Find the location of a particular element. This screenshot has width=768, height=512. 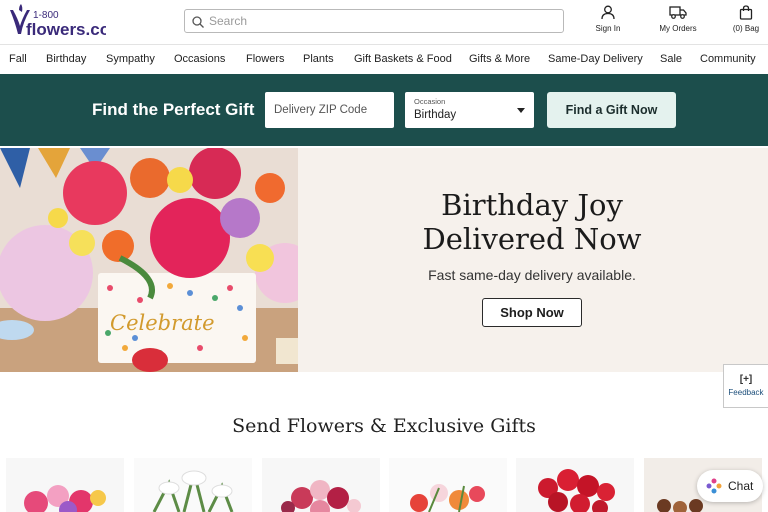

shopping-bag-icon is located at coordinates (746, 12).